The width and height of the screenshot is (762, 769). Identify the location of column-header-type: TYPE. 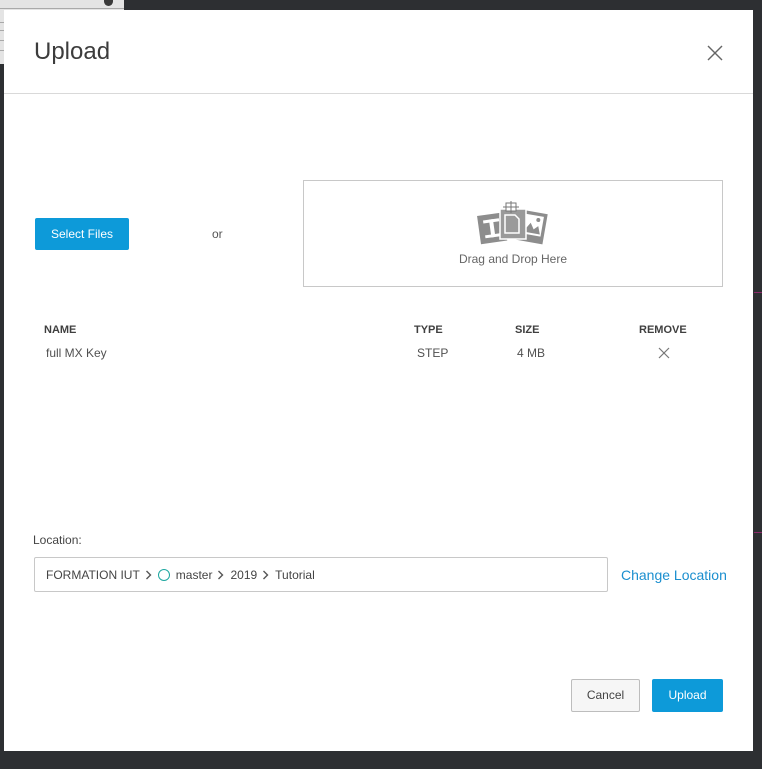
(428, 330).